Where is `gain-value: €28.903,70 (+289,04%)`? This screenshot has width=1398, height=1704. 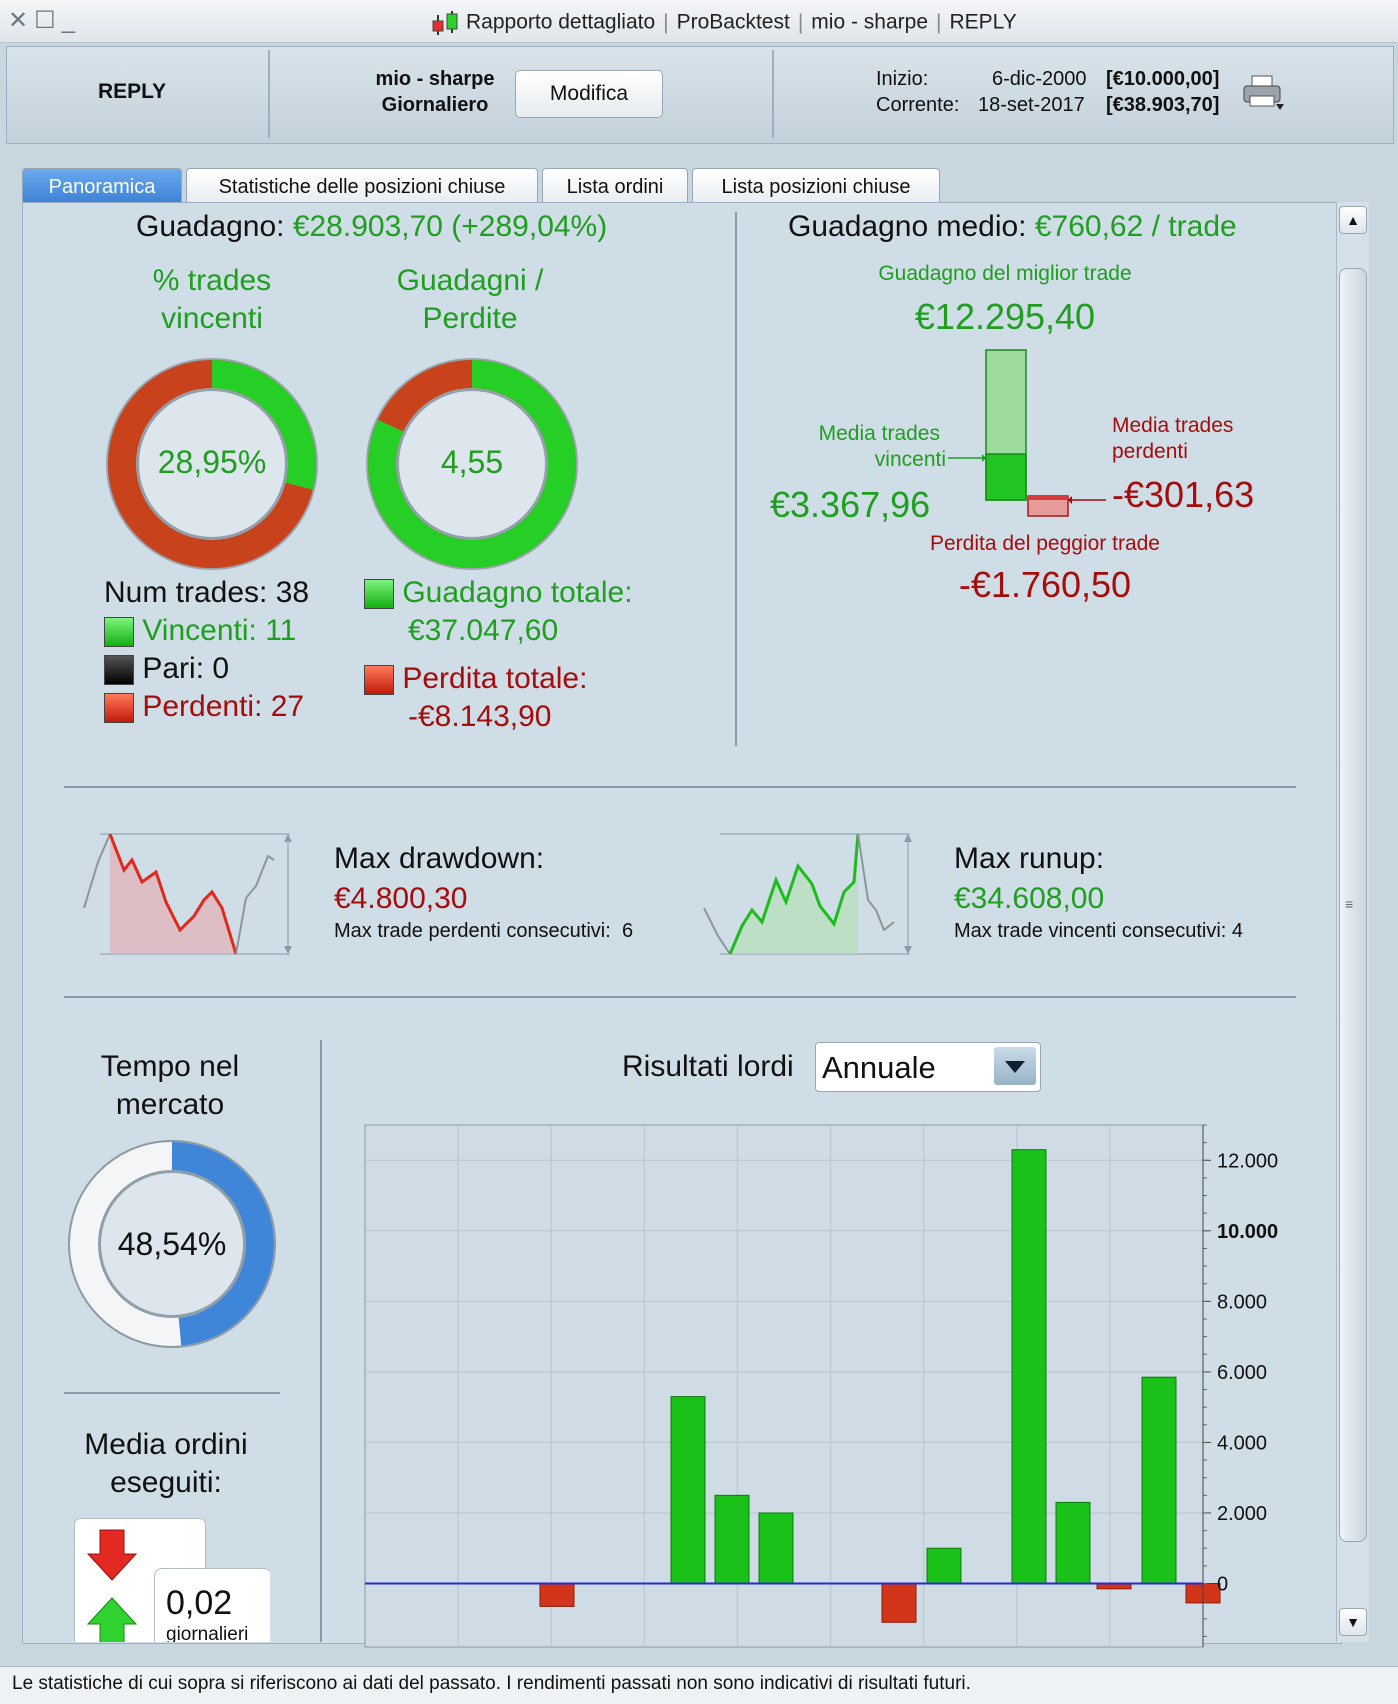
gain-value: €28.903,70 (+289,04%) is located at coordinates (450, 226).